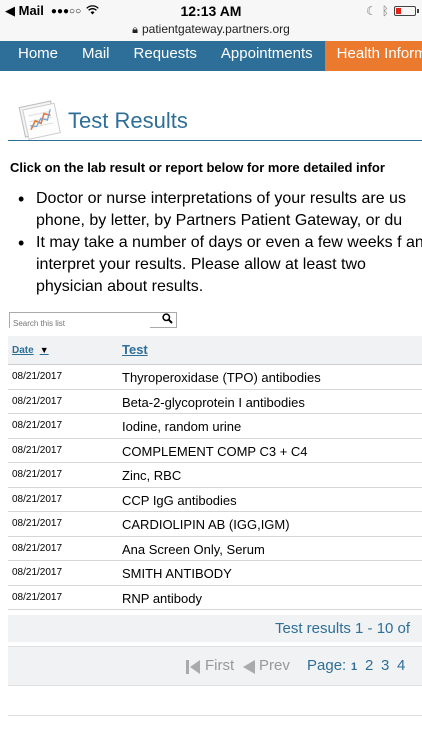 Image resolution: width=422 pixels, height=750 pixels. What do you see at coordinates (221, 377) in the screenshot?
I see `row-test-link: Thyroperoxidase (TPO) antibodies` at bounding box center [221, 377].